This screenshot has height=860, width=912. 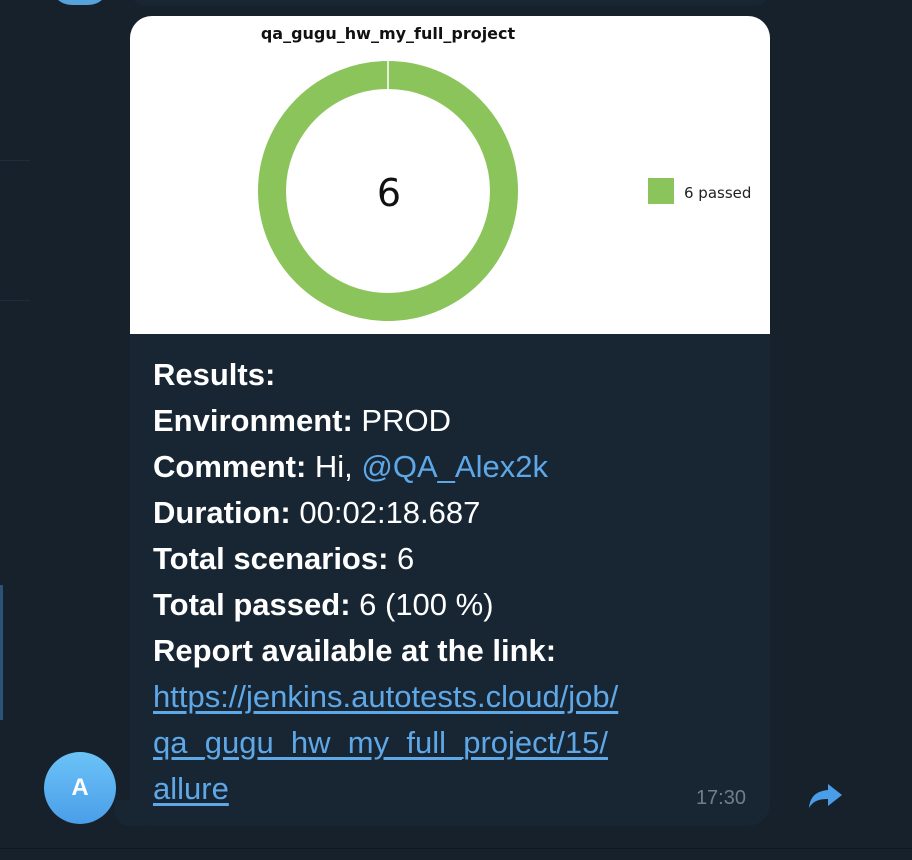 I want to click on total-passed-value: 6 (100 %), so click(x=422, y=604).